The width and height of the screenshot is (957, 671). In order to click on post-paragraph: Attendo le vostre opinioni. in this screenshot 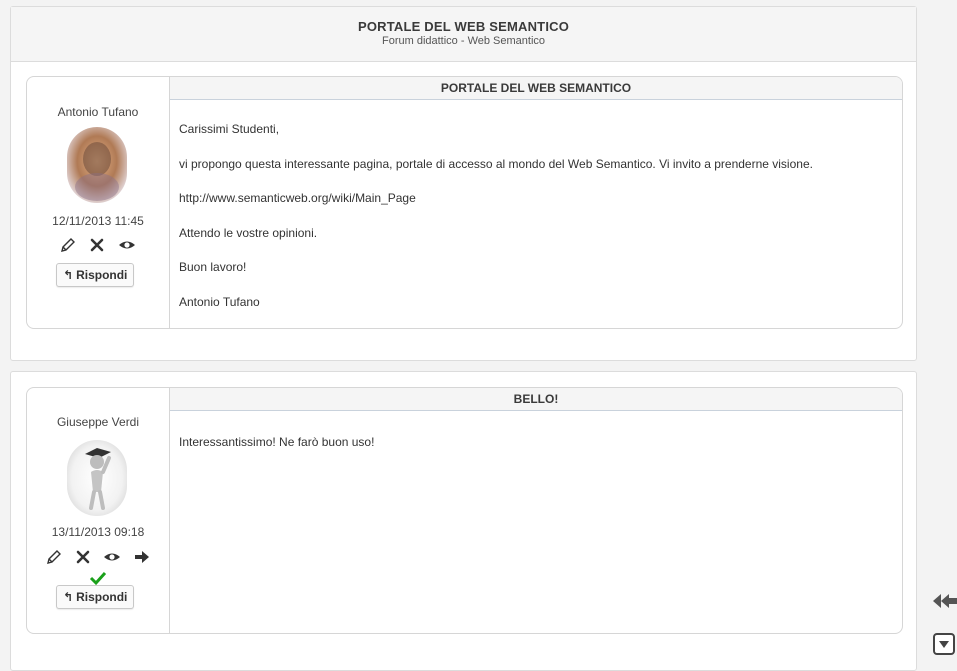, I will do `click(248, 232)`.